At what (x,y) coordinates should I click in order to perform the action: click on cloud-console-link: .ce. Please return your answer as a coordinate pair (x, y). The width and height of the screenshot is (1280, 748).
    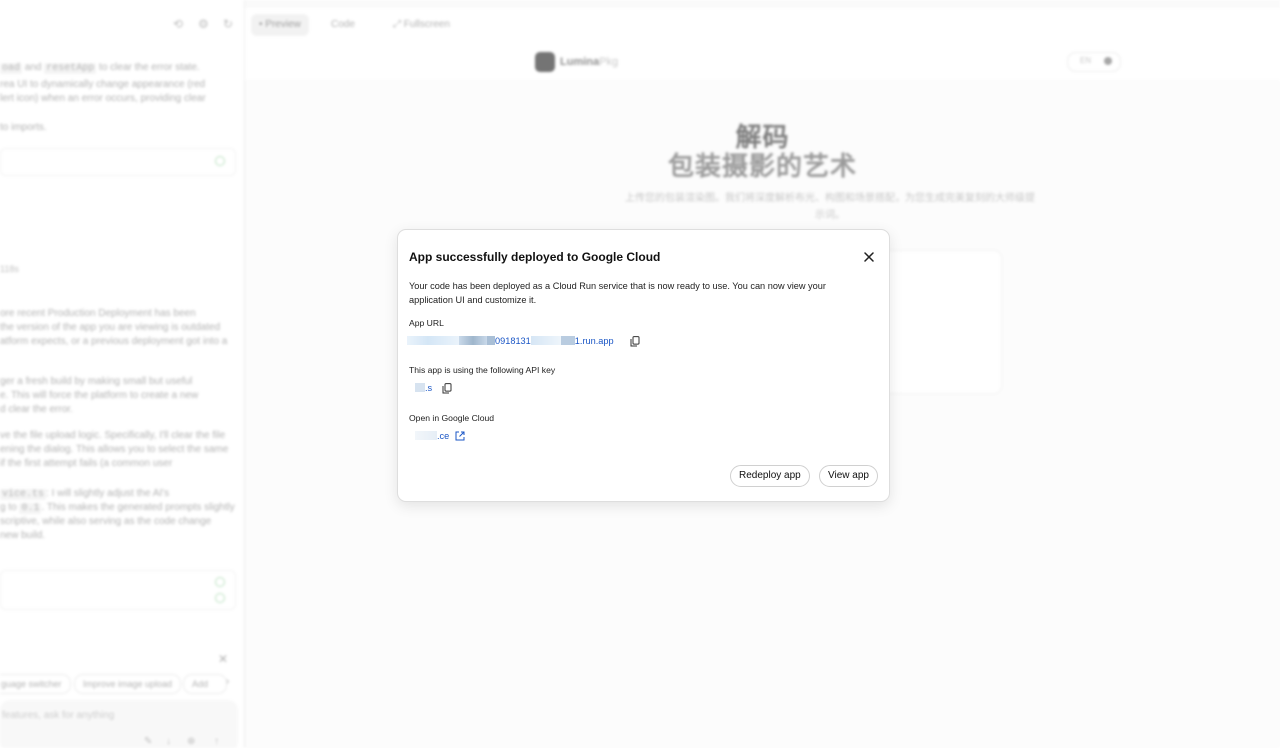
    Looking at the image, I should click on (432, 436).